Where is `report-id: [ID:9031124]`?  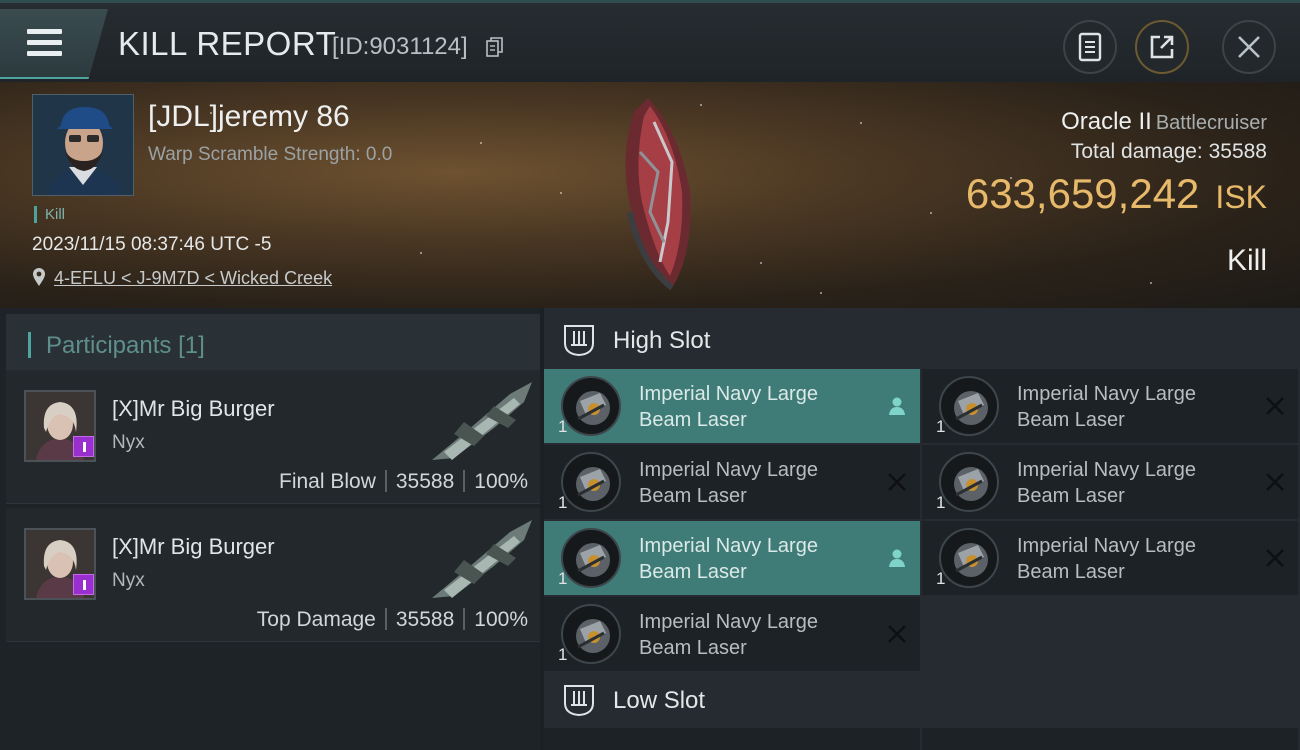
report-id: [ID:9031124] is located at coordinates (400, 46).